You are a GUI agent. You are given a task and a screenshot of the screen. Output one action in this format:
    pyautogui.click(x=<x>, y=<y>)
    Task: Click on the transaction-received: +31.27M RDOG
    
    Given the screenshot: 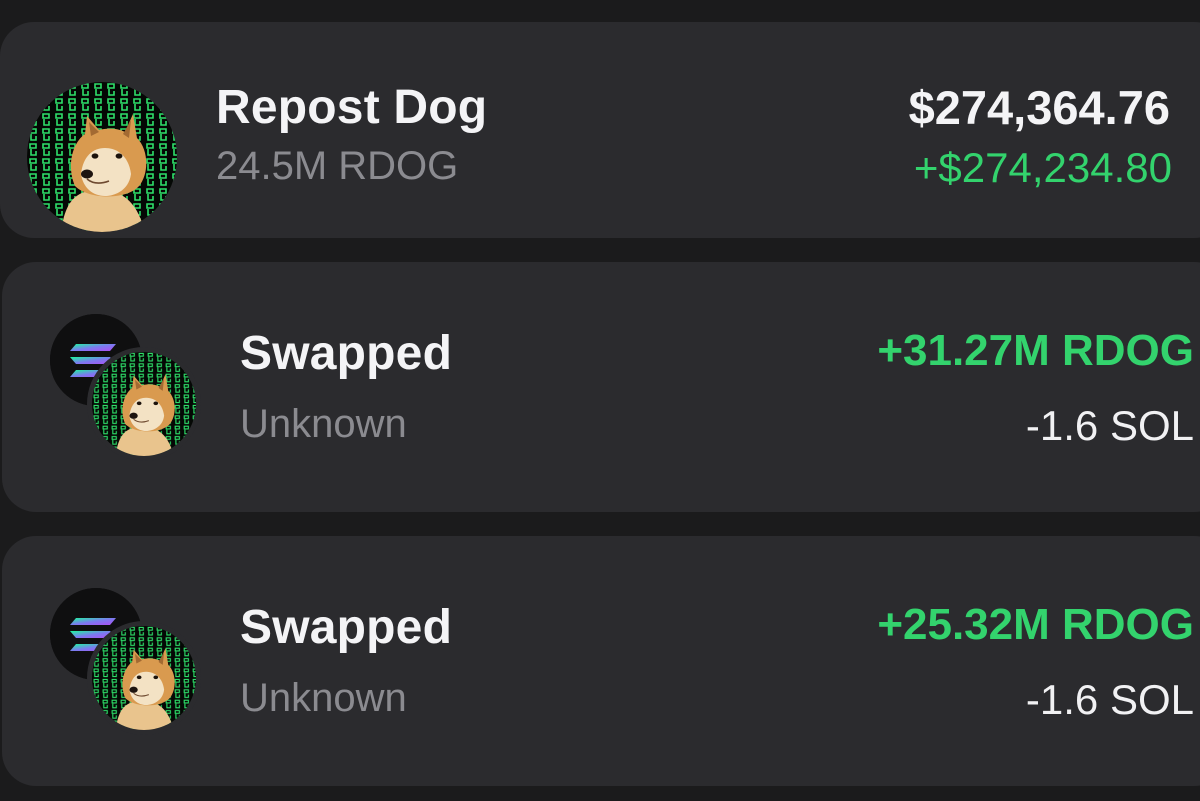 What is the action you would take?
    pyautogui.click(x=1035, y=350)
    